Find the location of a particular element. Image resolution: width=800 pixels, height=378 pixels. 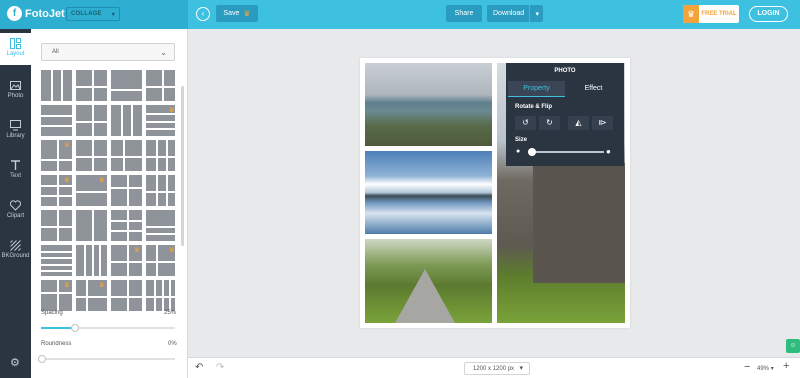

free-trial-button: ♛ FREE TRIAL is located at coordinates (711, 14).